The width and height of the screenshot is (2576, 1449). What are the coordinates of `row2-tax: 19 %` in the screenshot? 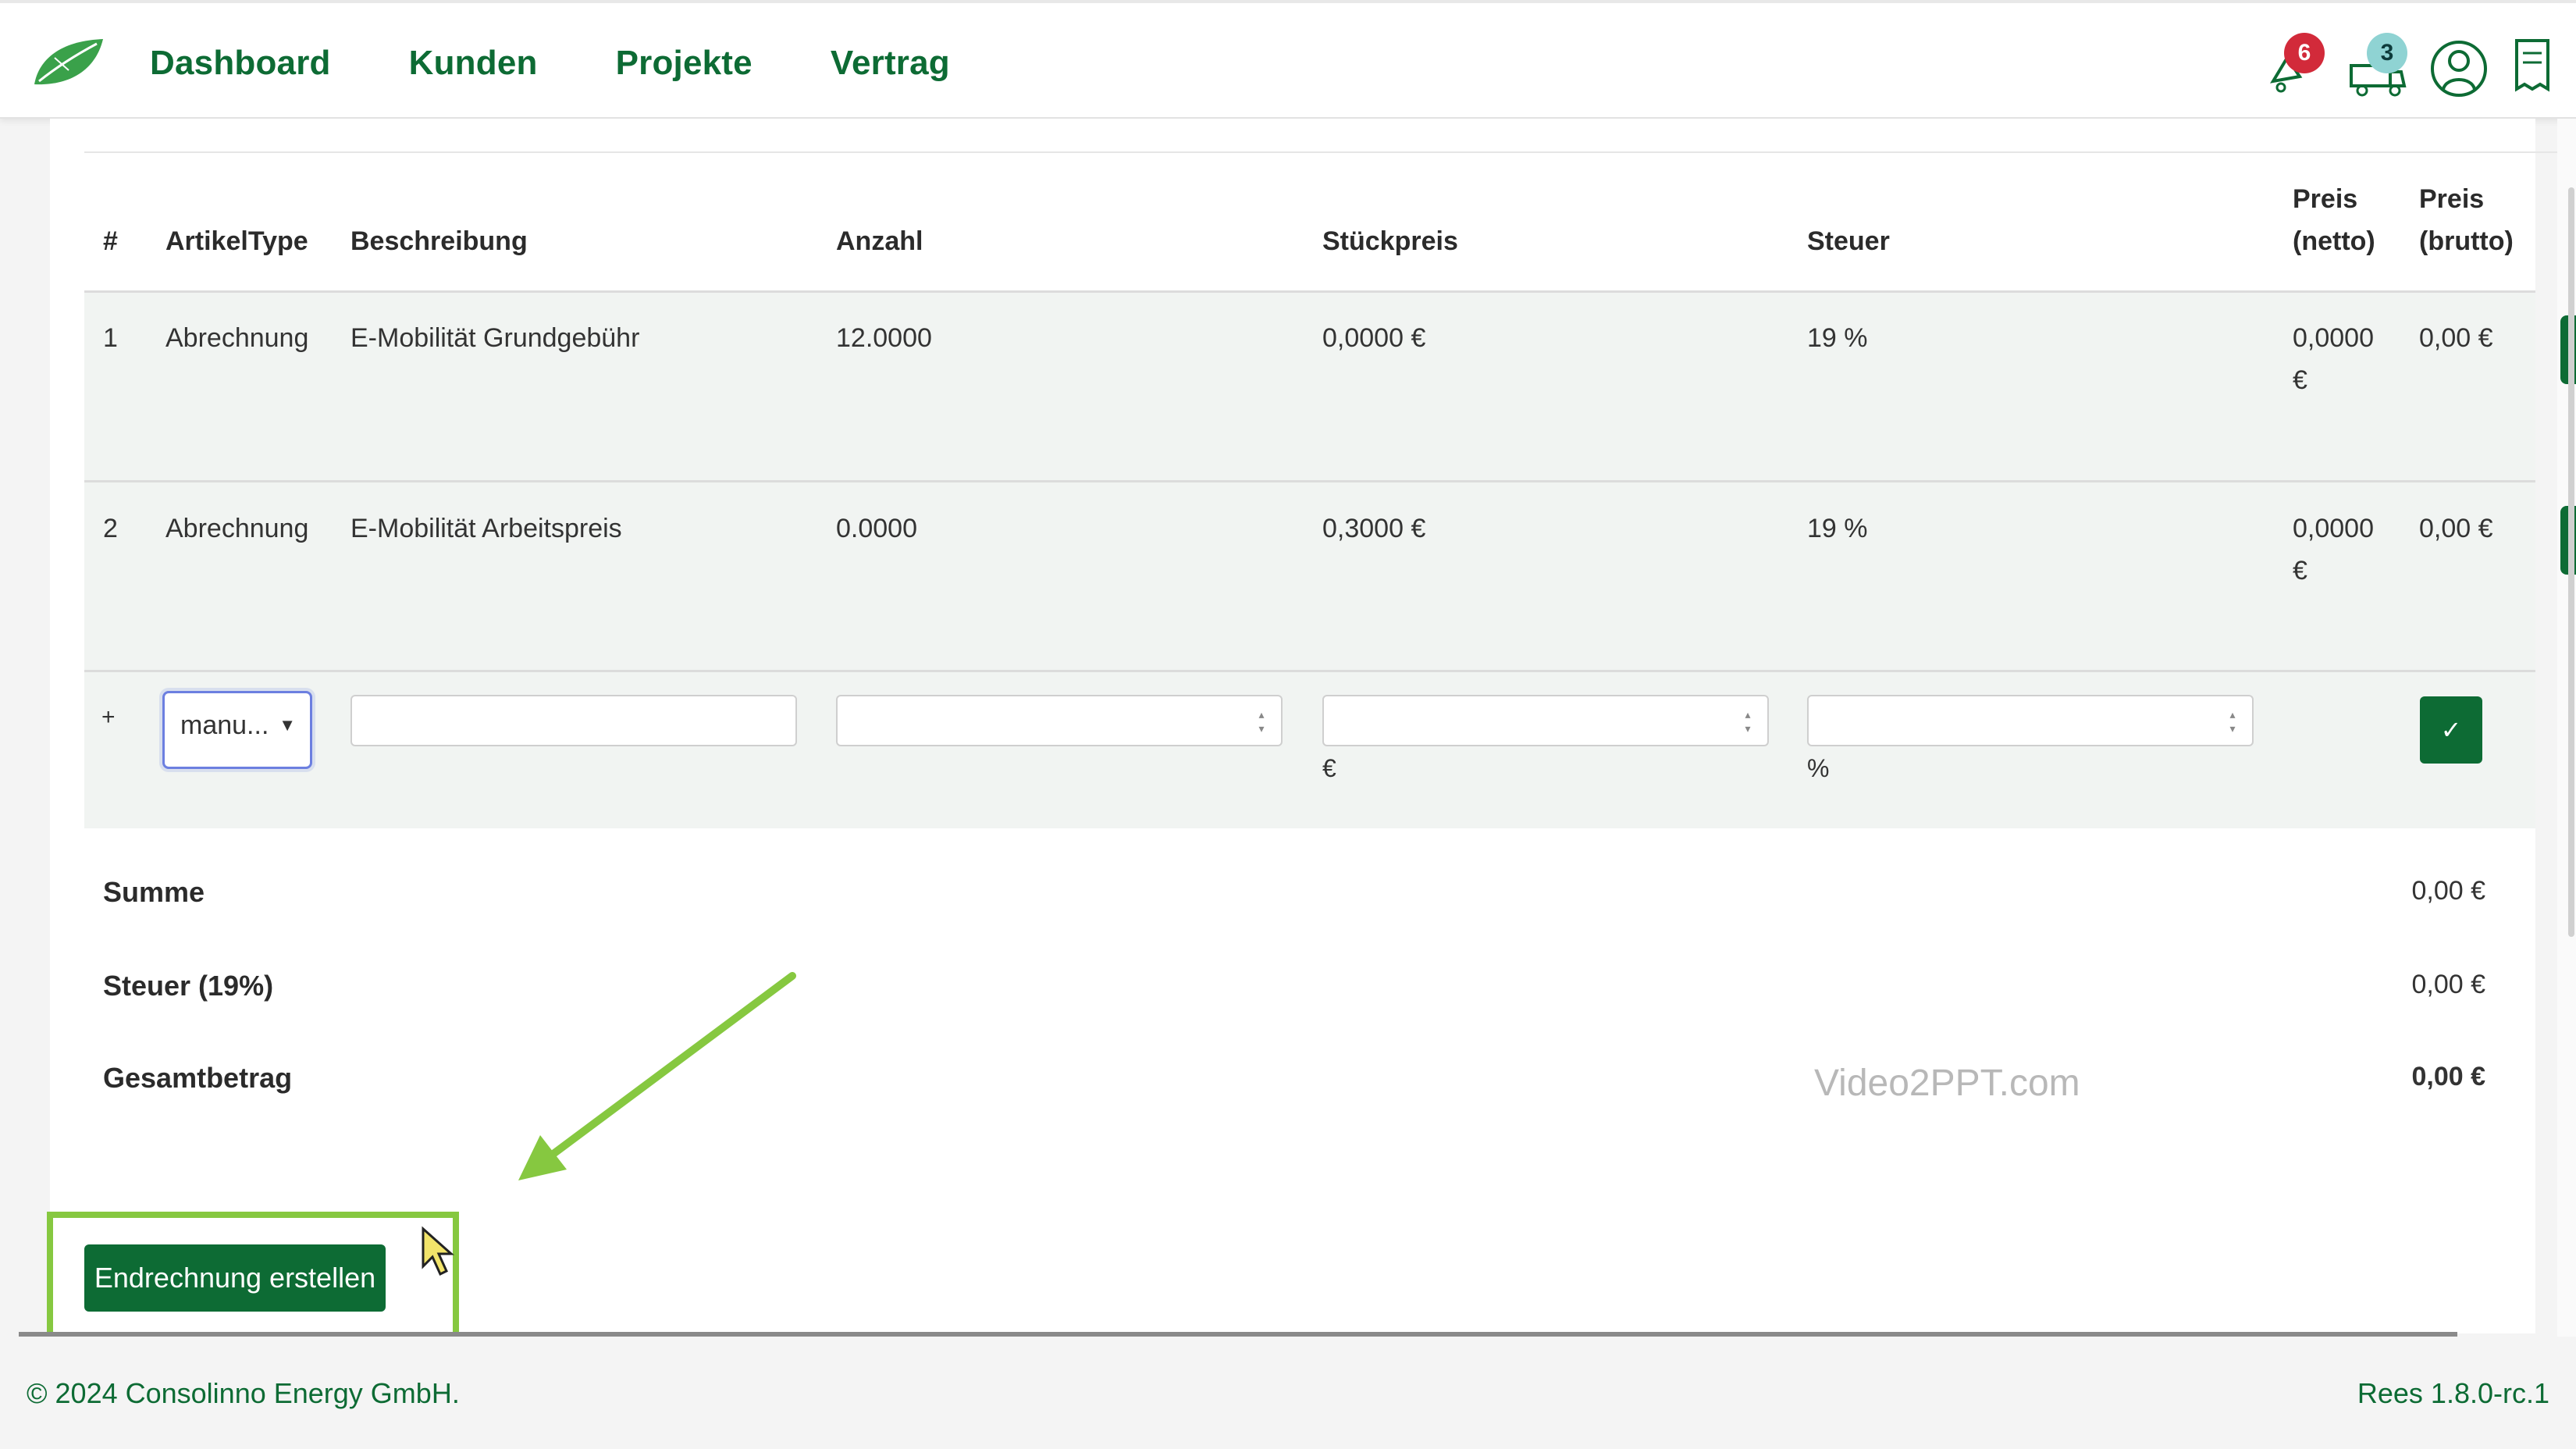 It's located at (1837, 528).